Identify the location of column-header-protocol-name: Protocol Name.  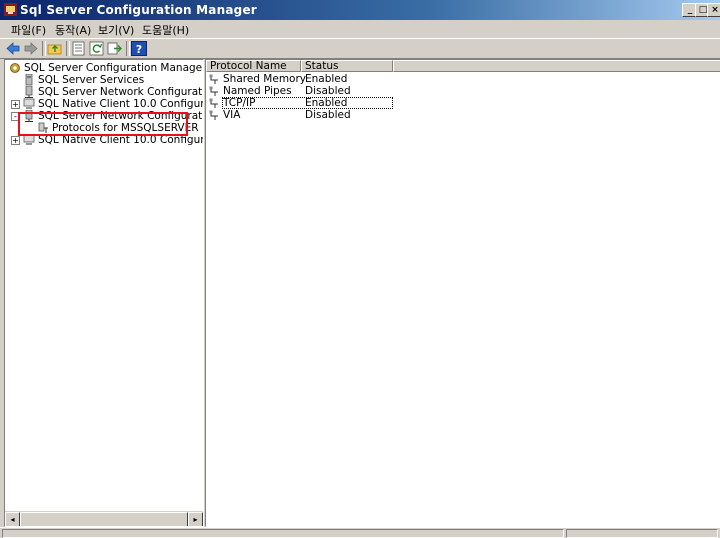
(253, 66).